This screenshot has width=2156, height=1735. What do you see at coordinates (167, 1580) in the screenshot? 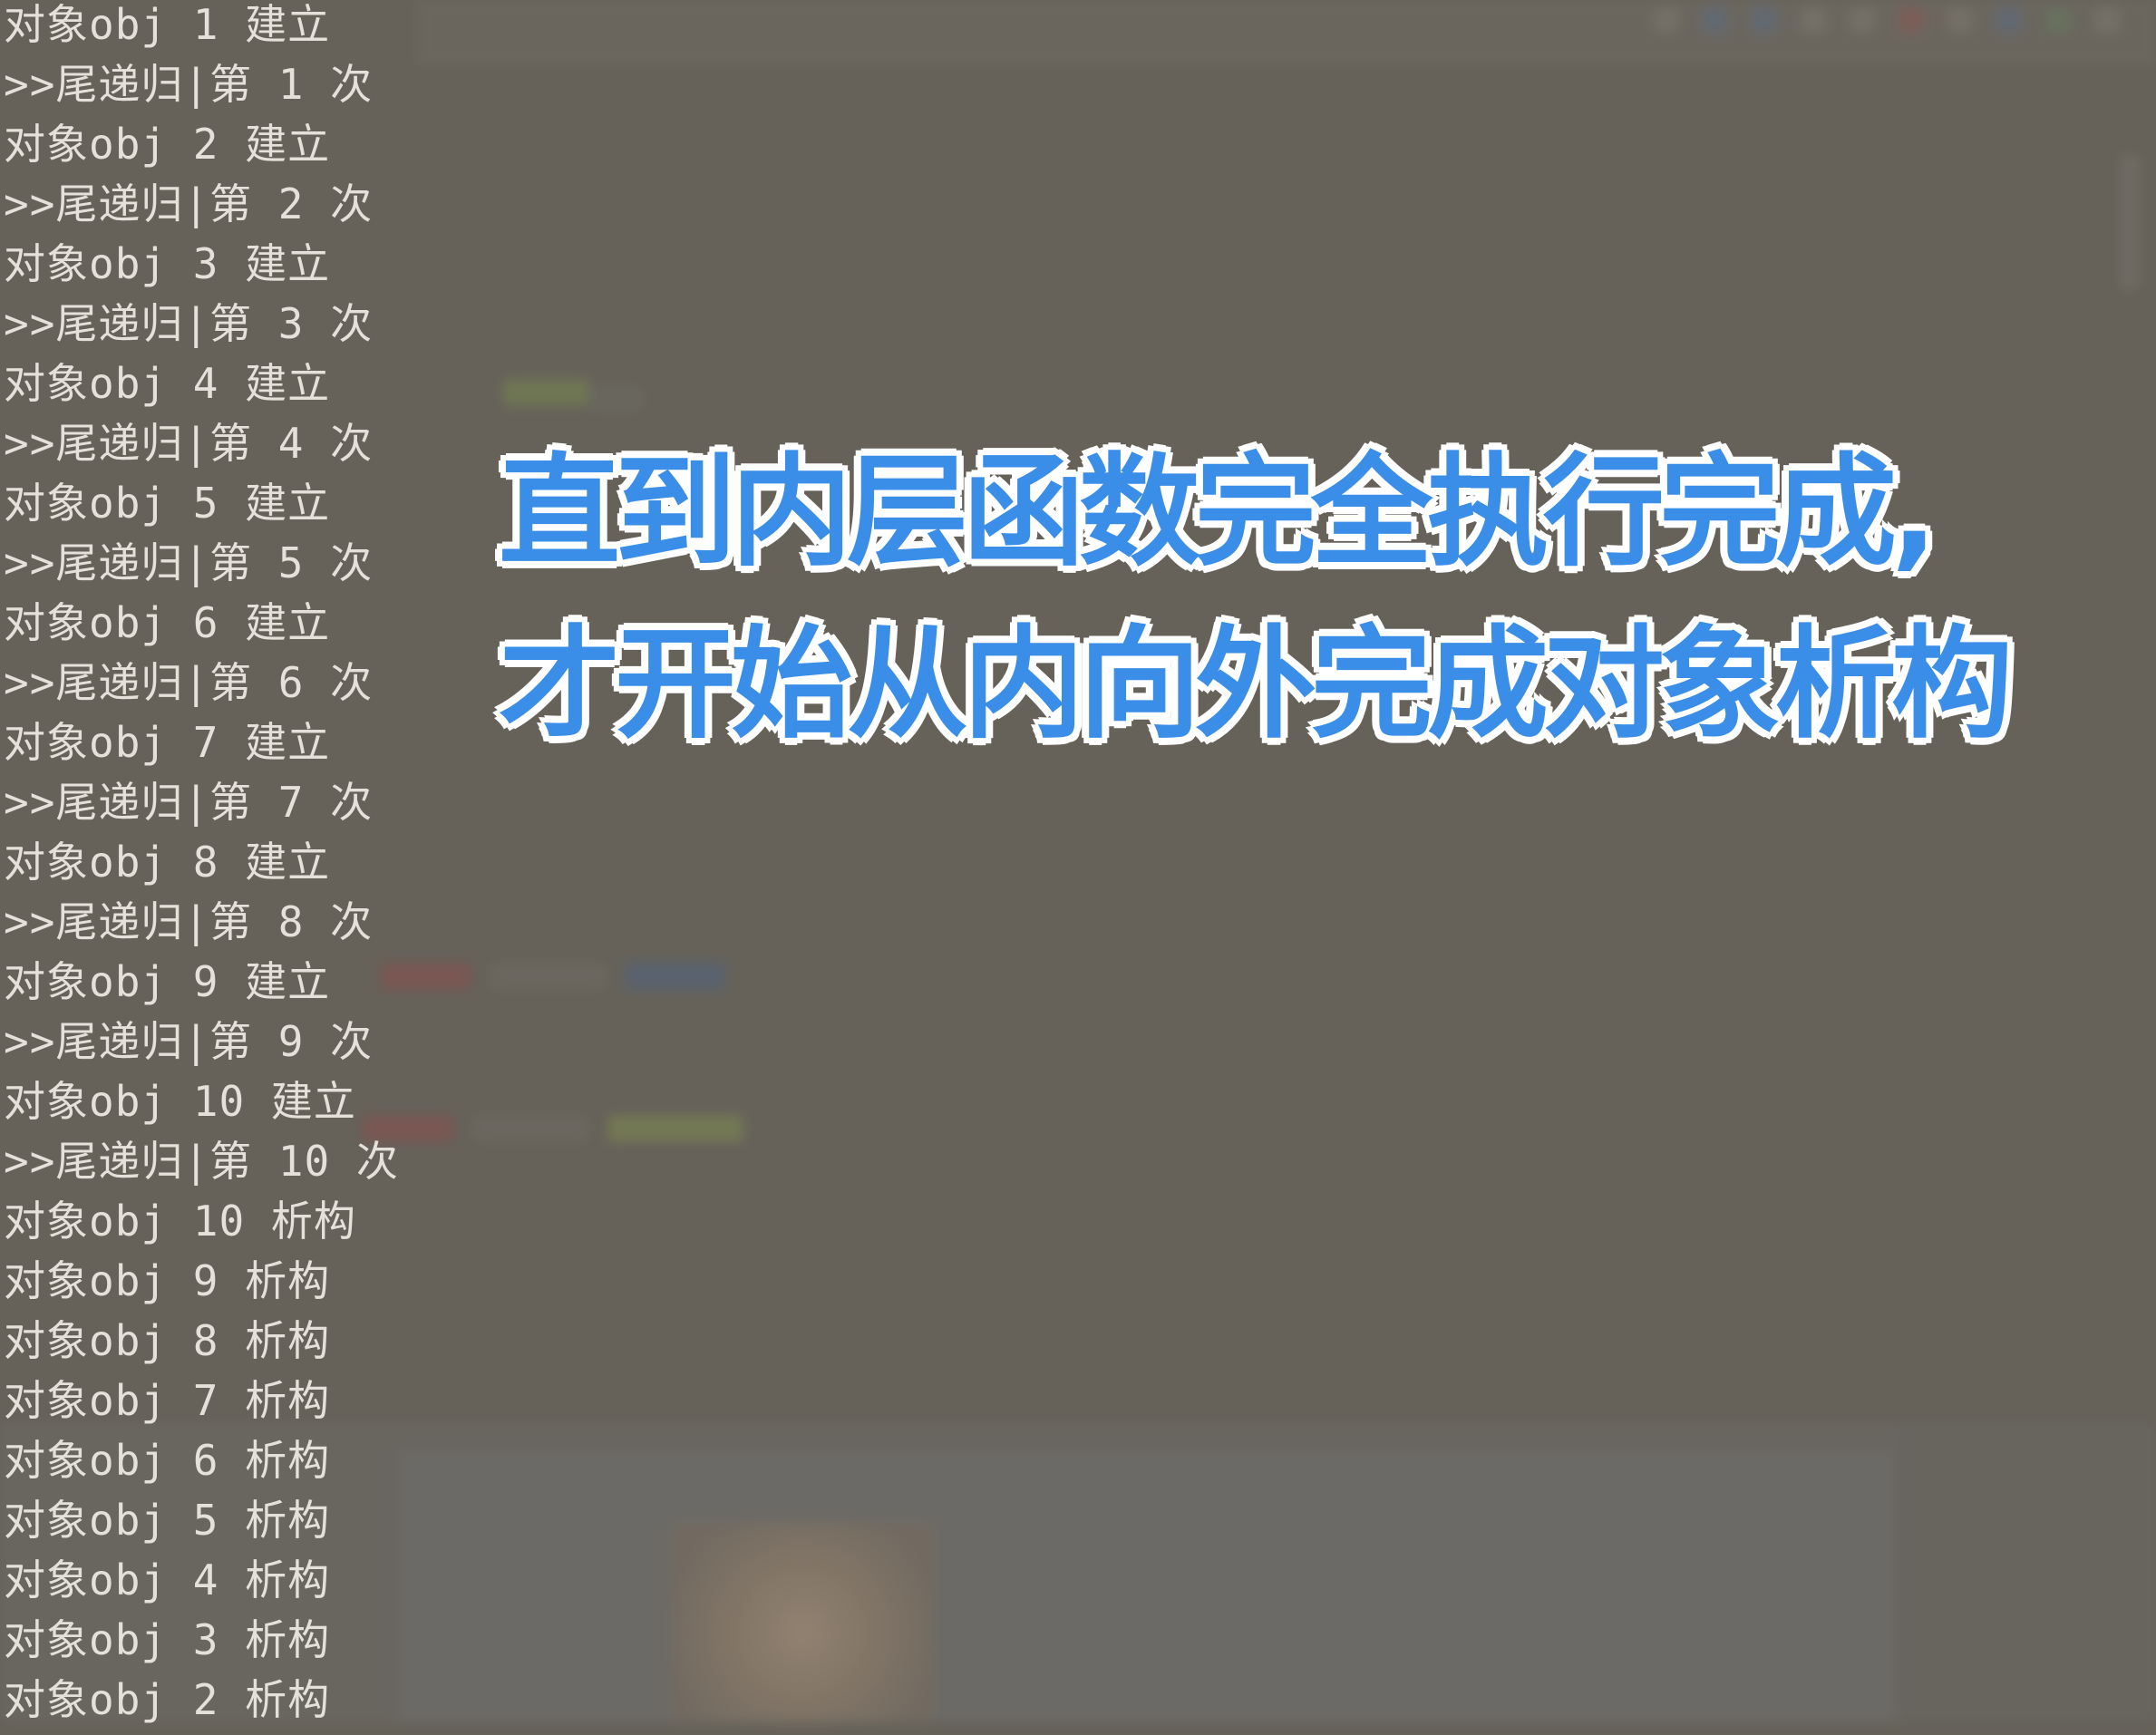
I see `console-line: 对象obj 4 析构` at bounding box center [167, 1580].